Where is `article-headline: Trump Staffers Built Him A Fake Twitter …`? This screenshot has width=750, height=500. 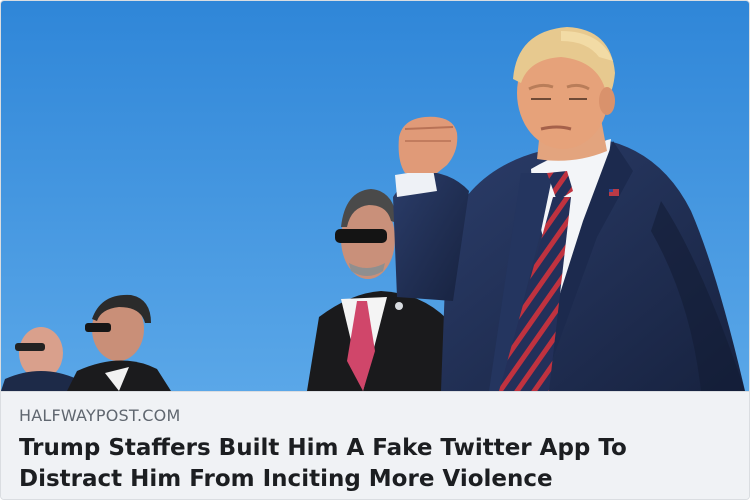
article-headline: Trump Staffers Built Him A Fake Twitter … is located at coordinates (375, 464).